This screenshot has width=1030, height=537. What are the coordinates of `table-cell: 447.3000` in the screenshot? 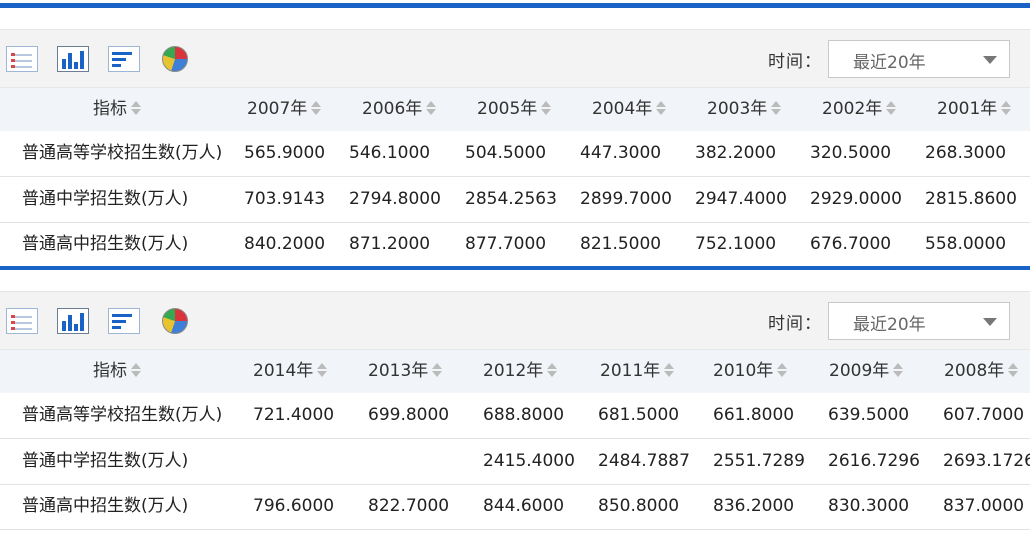 It's located at (621, 153).